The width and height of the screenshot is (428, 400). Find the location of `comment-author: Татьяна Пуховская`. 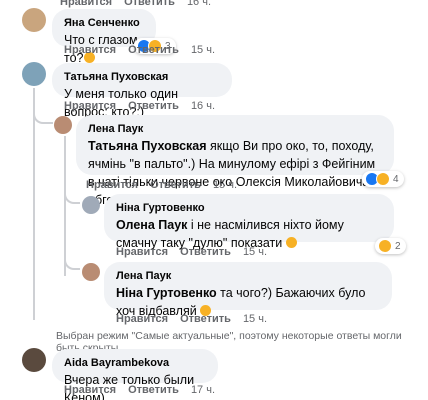

comment-author: Татьяна Пуховская is located at coordinates (142, 77).